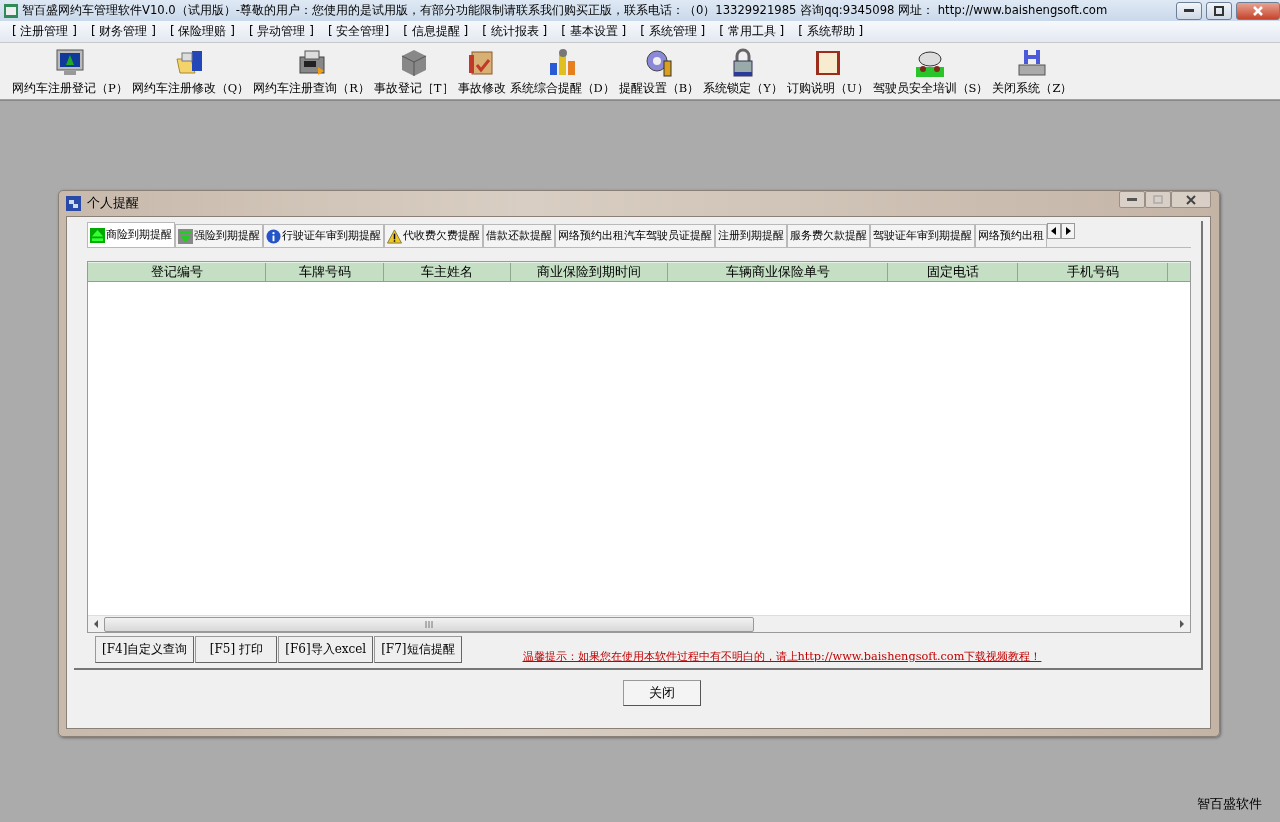 This screenshot has height=822, width=1280. I want to click on tab: 驾驶证年审到期提醒, so click(922, 235).